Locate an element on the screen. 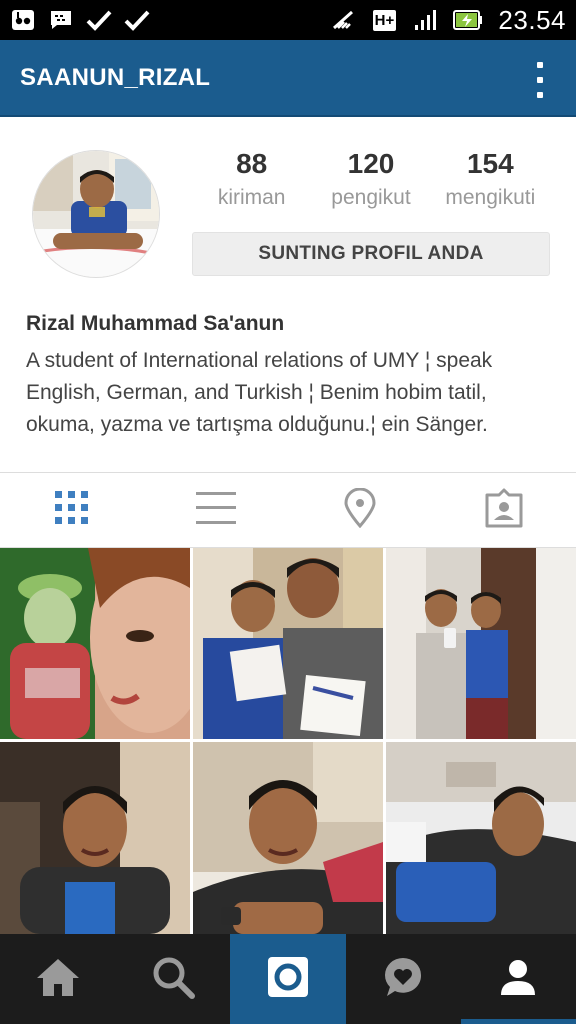 The image size is (576, 1024). home-icon is located at coordinates (58, 979).